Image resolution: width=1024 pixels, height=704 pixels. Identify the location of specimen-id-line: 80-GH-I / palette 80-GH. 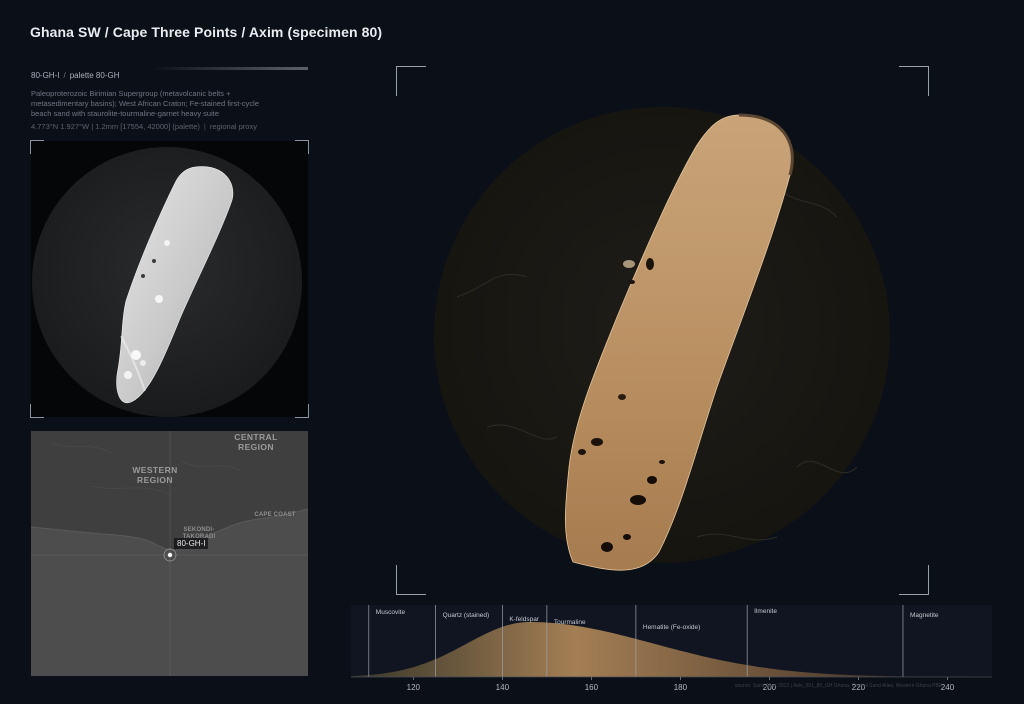
(75, 75).